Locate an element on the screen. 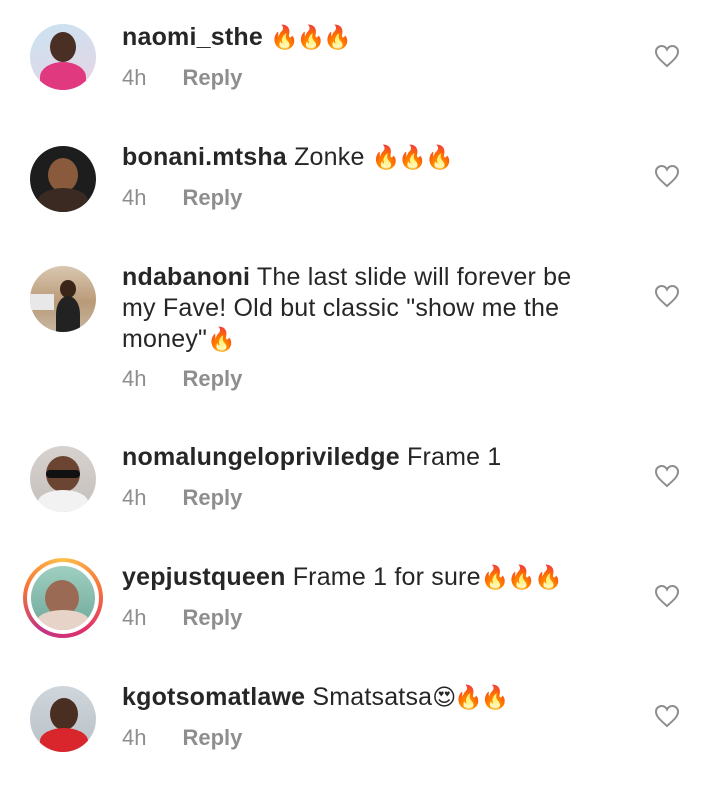 This screenshot has height=798, width=720. comment-text: yepjustqueen Frame 1 for sure🔥🔥🔥 is located at coordinates (357, 578).